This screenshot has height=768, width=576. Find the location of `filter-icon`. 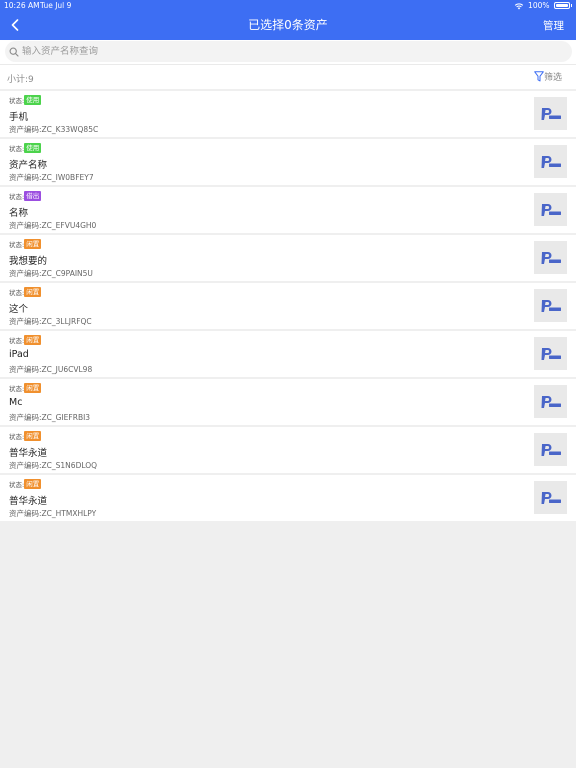

filter-icon is located at coordinates (539, 76).